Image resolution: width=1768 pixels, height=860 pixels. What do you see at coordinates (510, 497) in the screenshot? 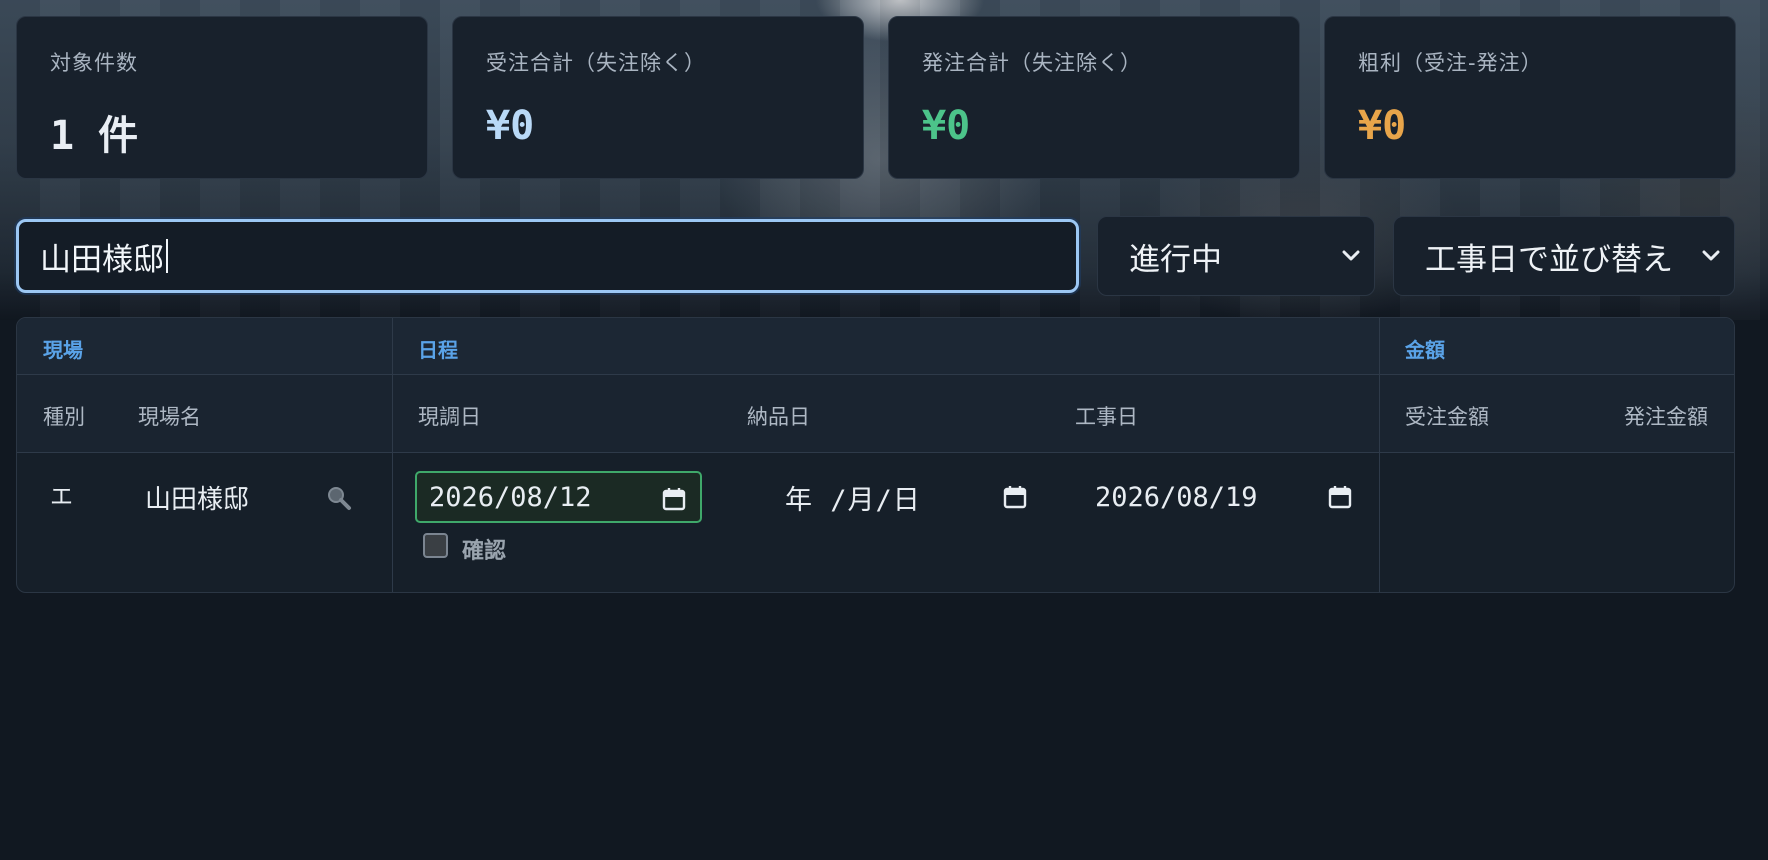
I see `survey-date-value: 2026/08/12` at bounding box center [510, 497].